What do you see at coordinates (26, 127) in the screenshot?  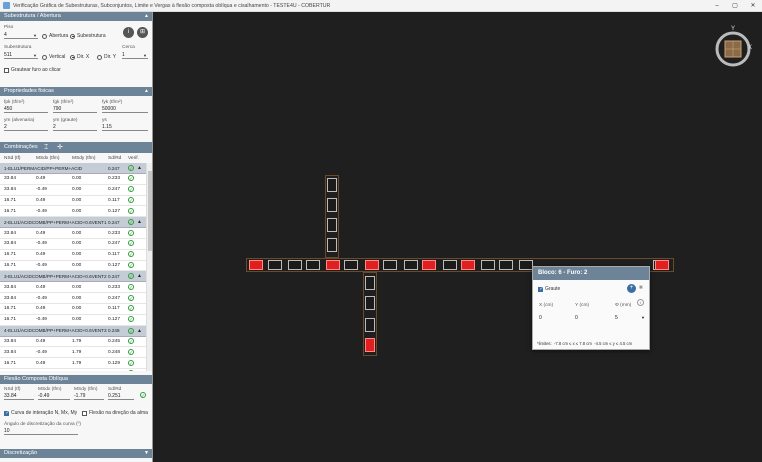 I see `ym-alvenaria-input: 2` at bounding box center [26, 127].